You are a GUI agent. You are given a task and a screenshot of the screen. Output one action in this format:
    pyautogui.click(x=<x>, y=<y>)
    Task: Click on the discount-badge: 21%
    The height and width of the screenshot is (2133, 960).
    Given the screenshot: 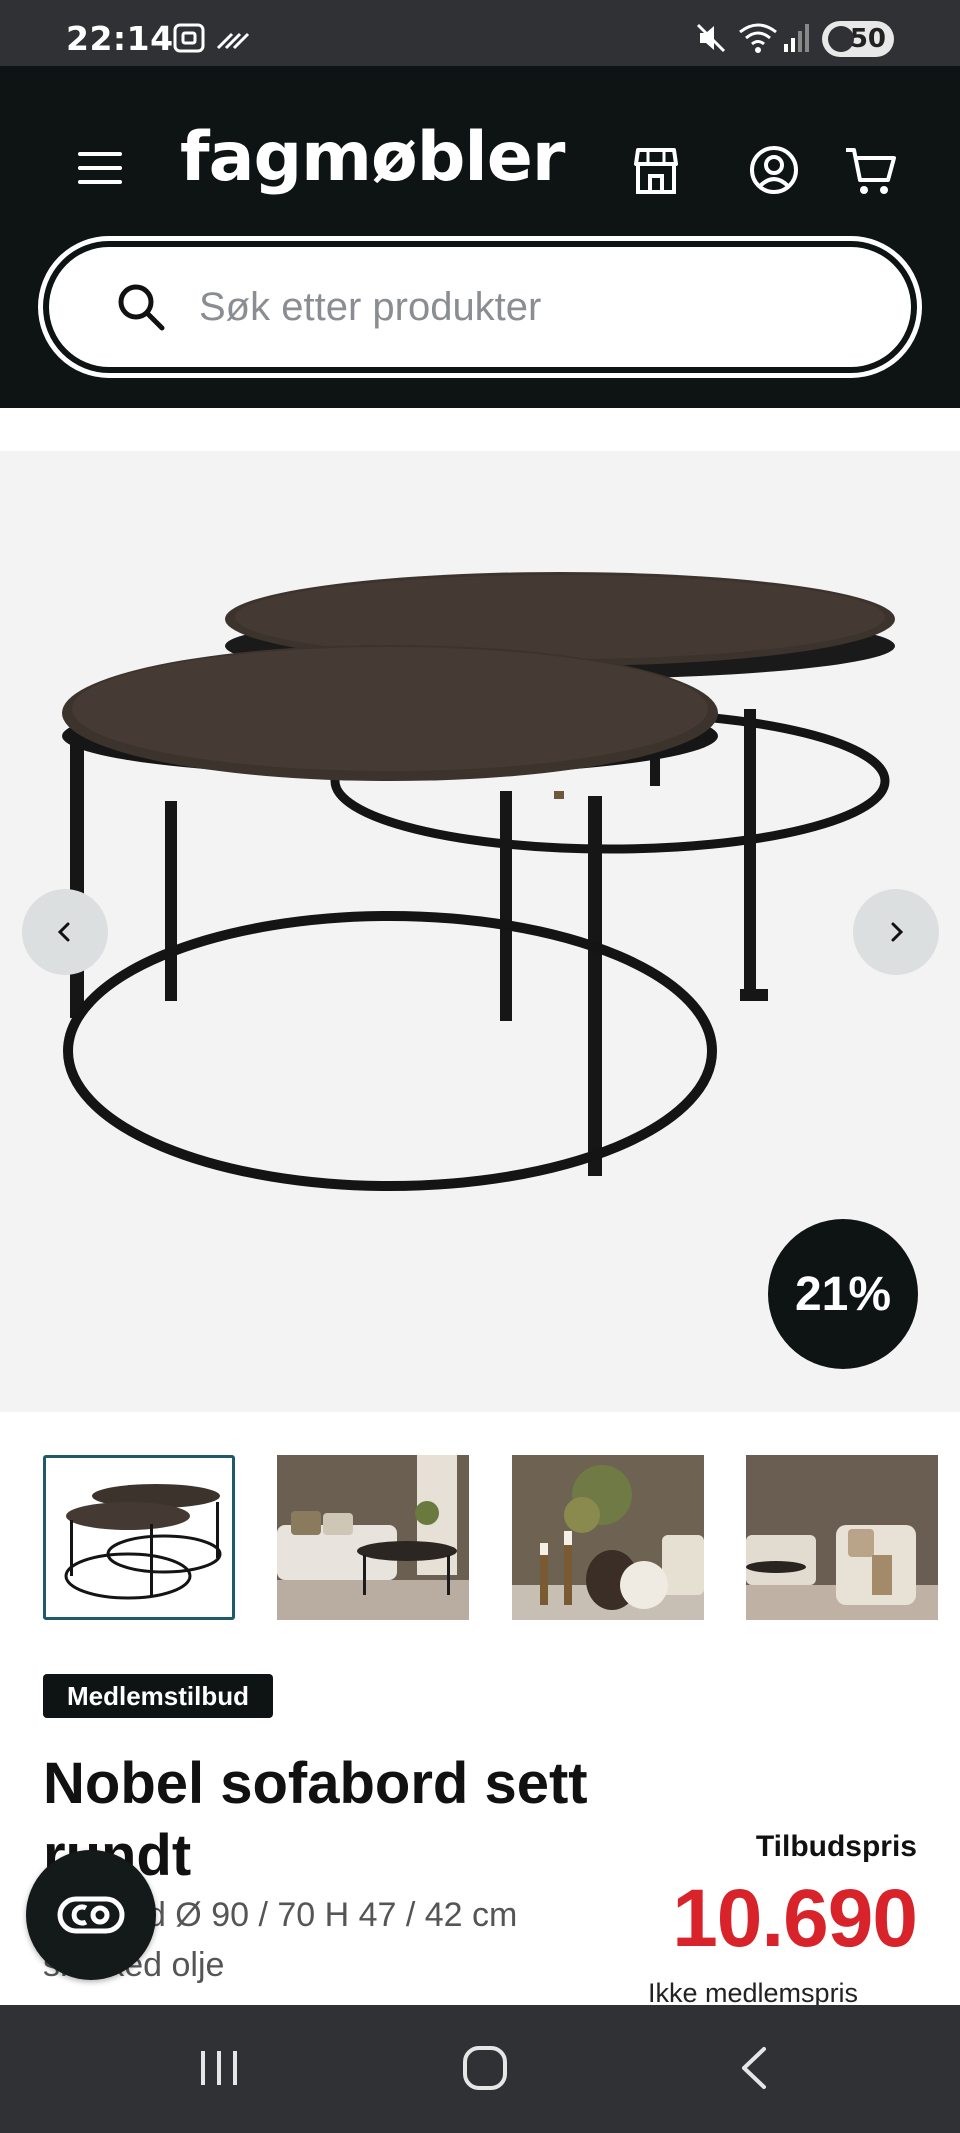 What is the action you would take?
    pyautogui.click(x=843, y=1294)
    